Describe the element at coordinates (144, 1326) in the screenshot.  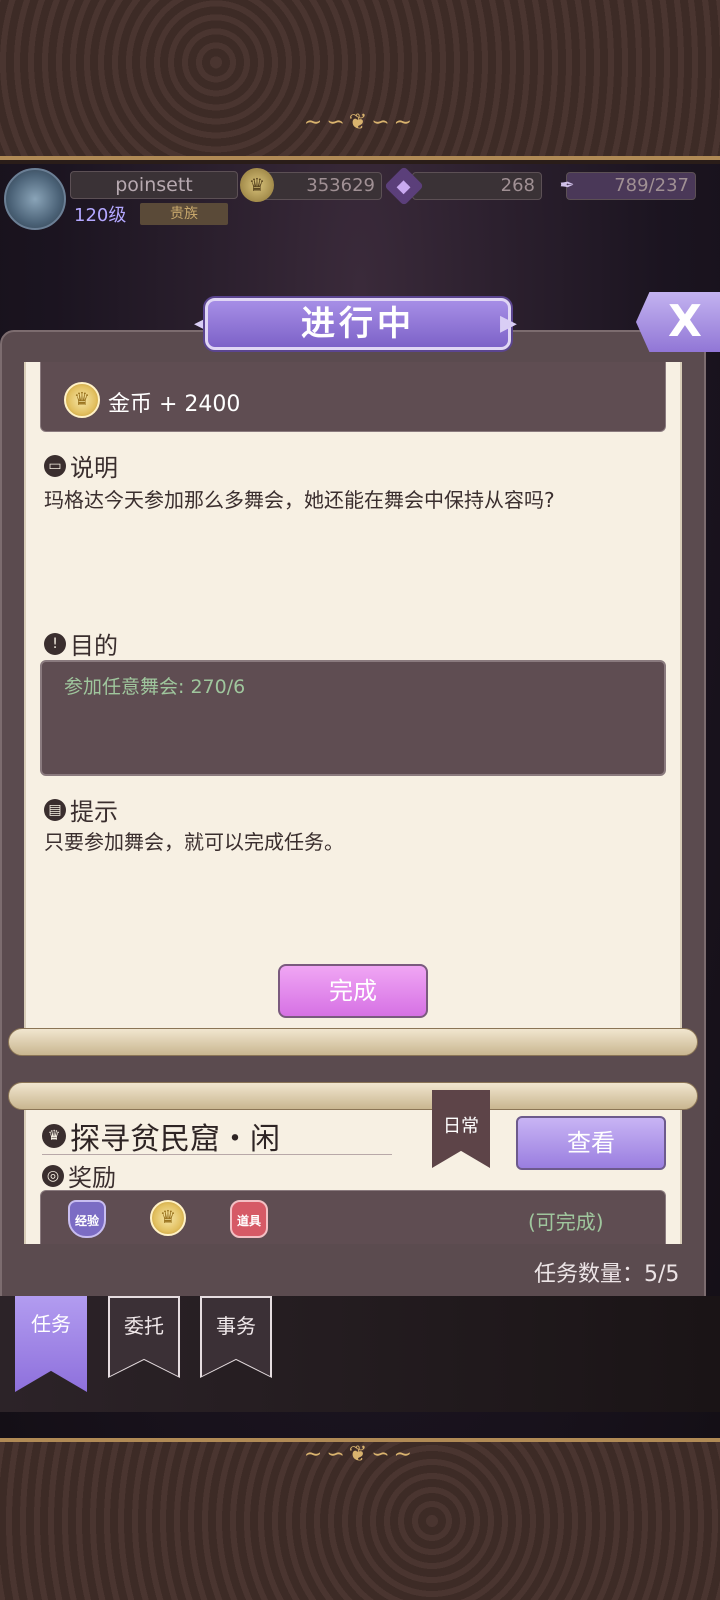
I see `tab-commission-label: 委托` at that location.